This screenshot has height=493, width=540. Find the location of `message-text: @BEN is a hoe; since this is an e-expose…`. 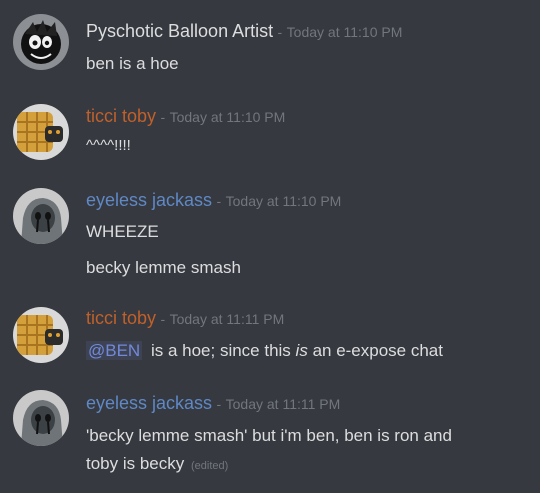

message-text: @BEN is a hoe; since this is an e-expose… is located at coordinates (264, 351).